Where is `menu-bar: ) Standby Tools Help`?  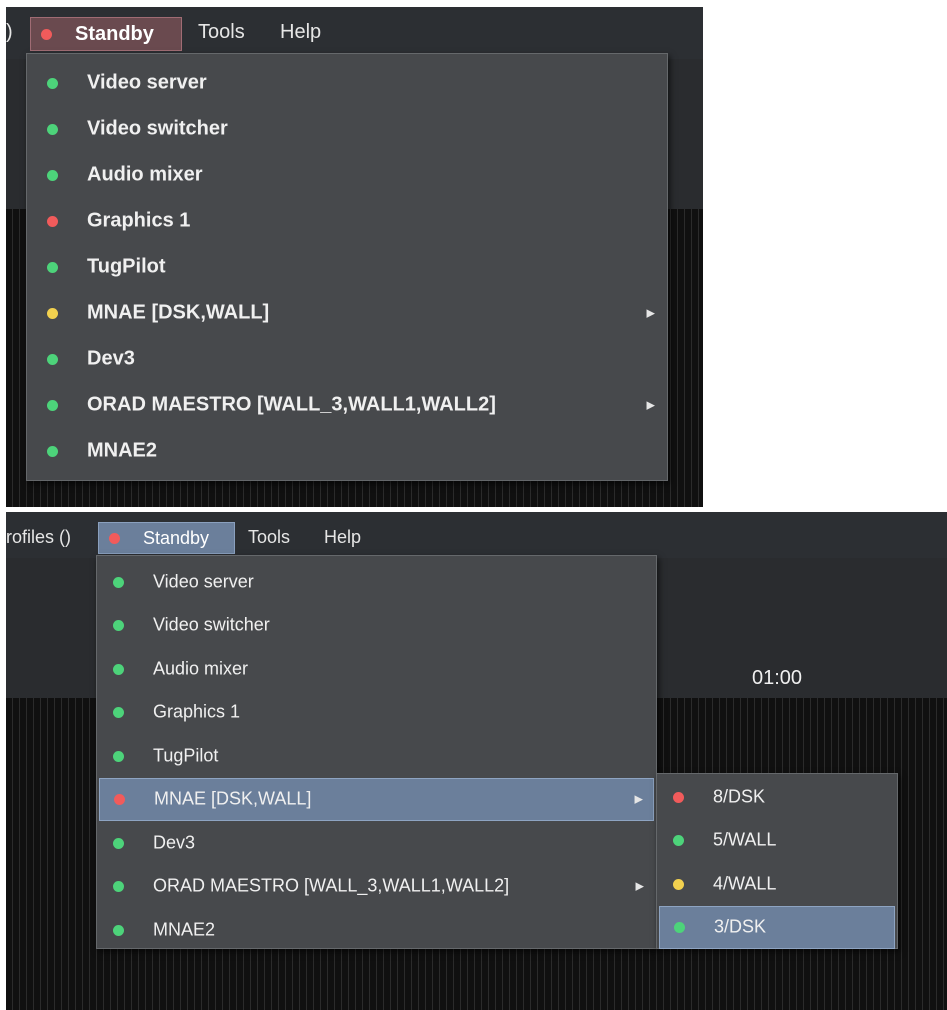
menu-bar: ) Standby Tools Help is located at coordinates (354, 33).